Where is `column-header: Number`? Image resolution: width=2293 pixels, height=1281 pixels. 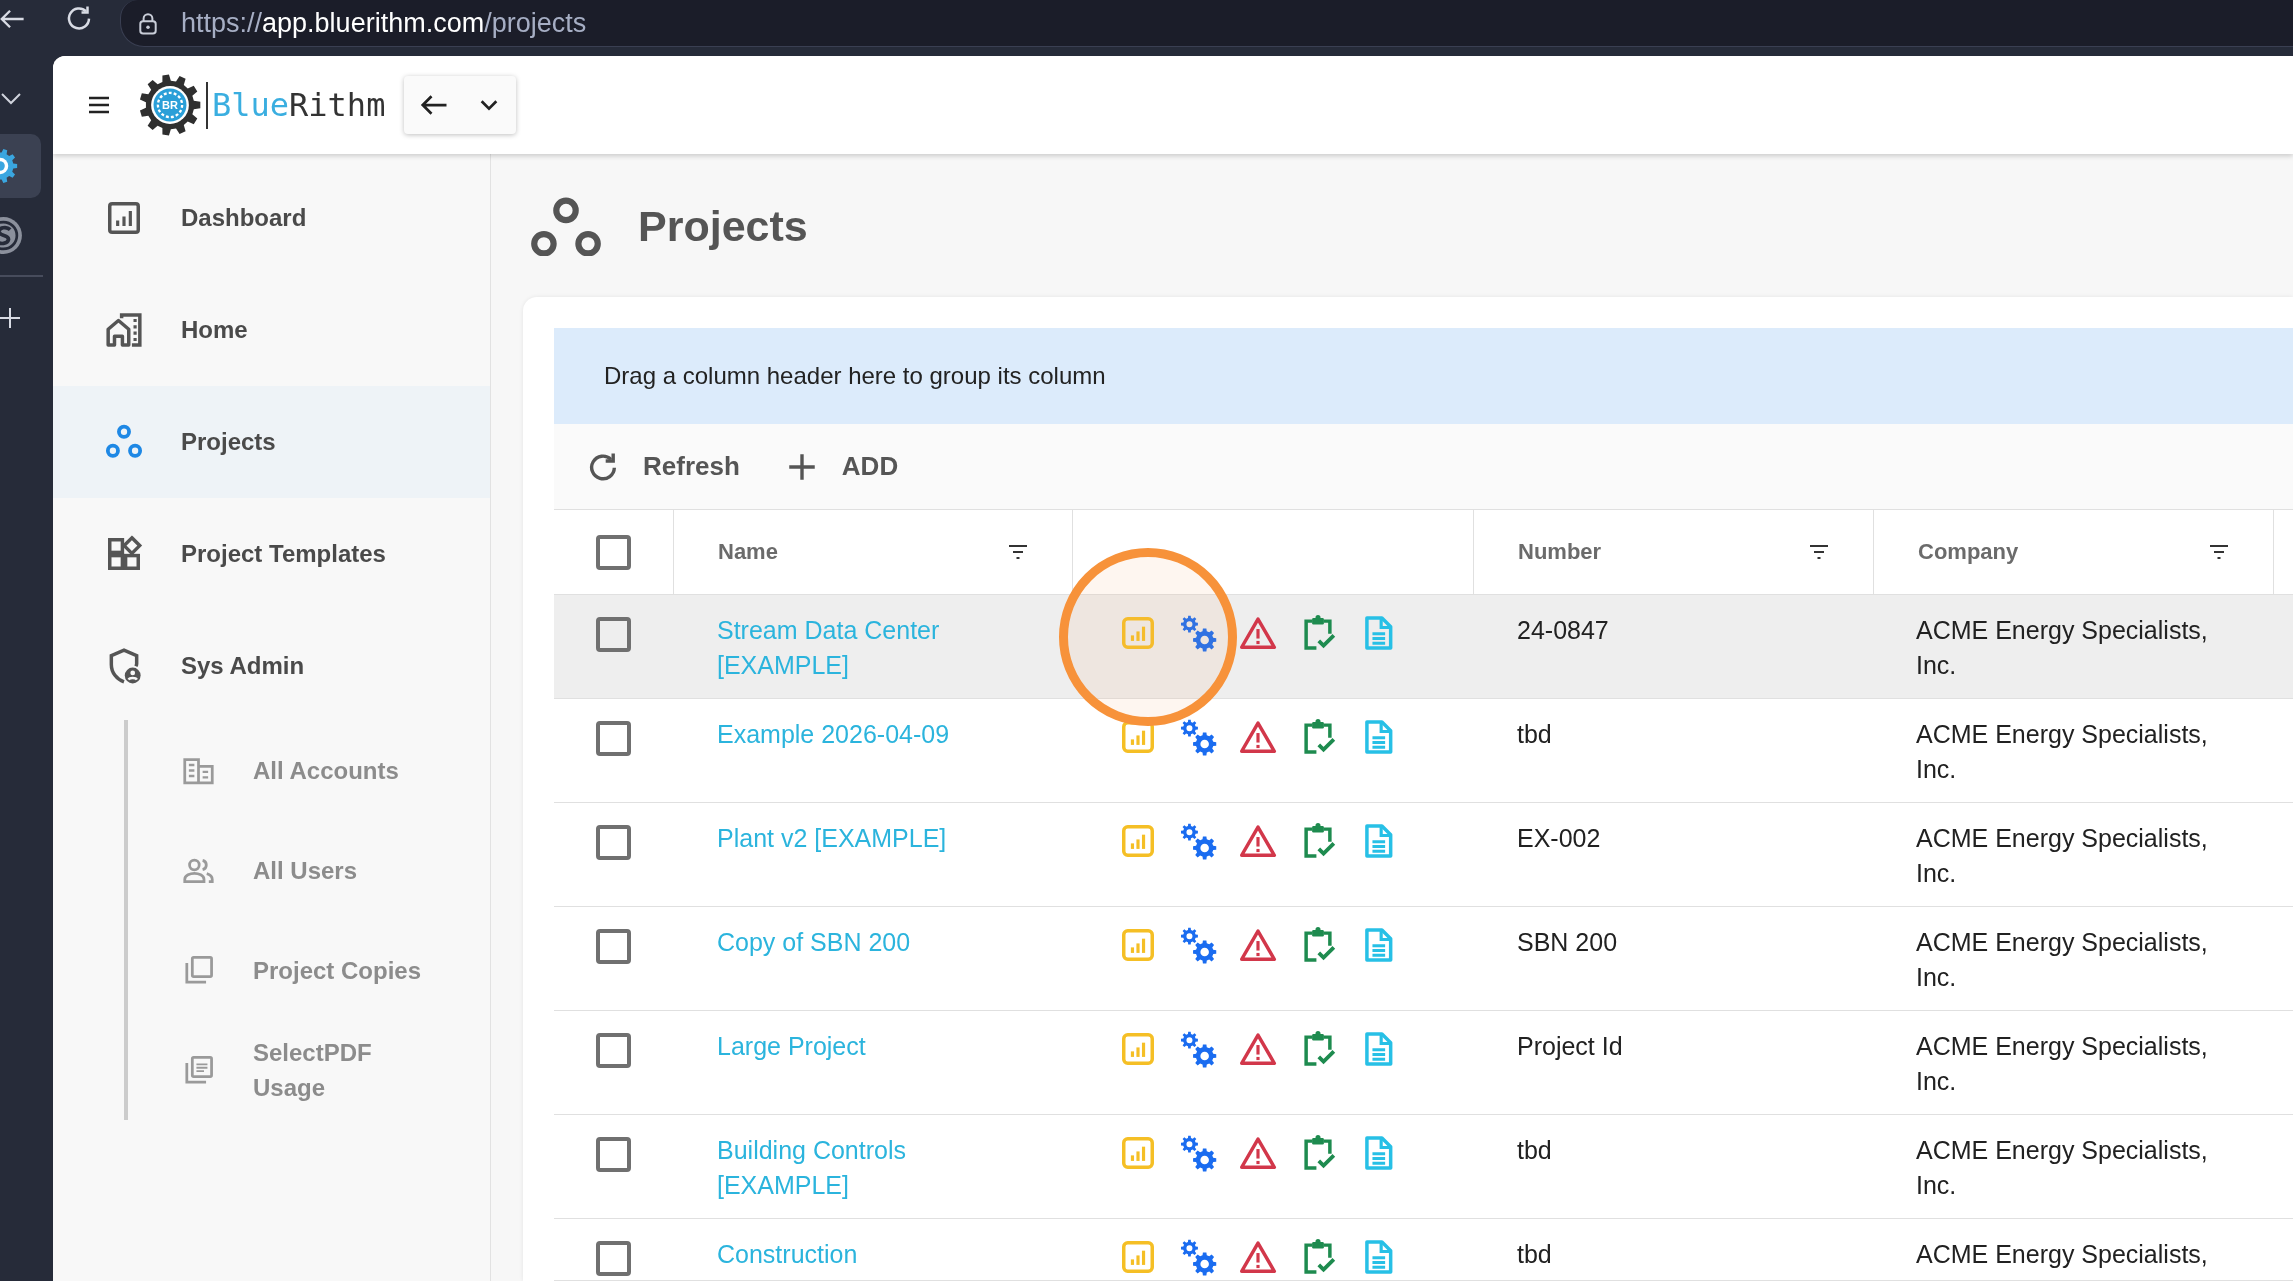 column-header: Number is located at coordinates (1560, 552).